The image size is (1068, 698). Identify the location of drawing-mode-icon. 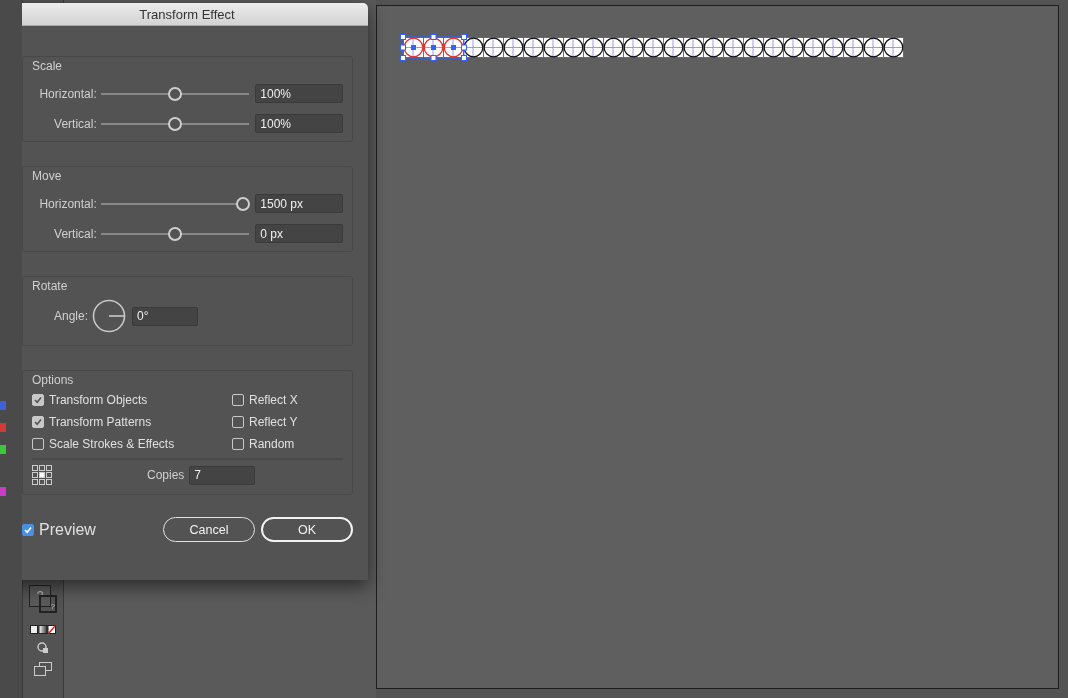
(43, 648).